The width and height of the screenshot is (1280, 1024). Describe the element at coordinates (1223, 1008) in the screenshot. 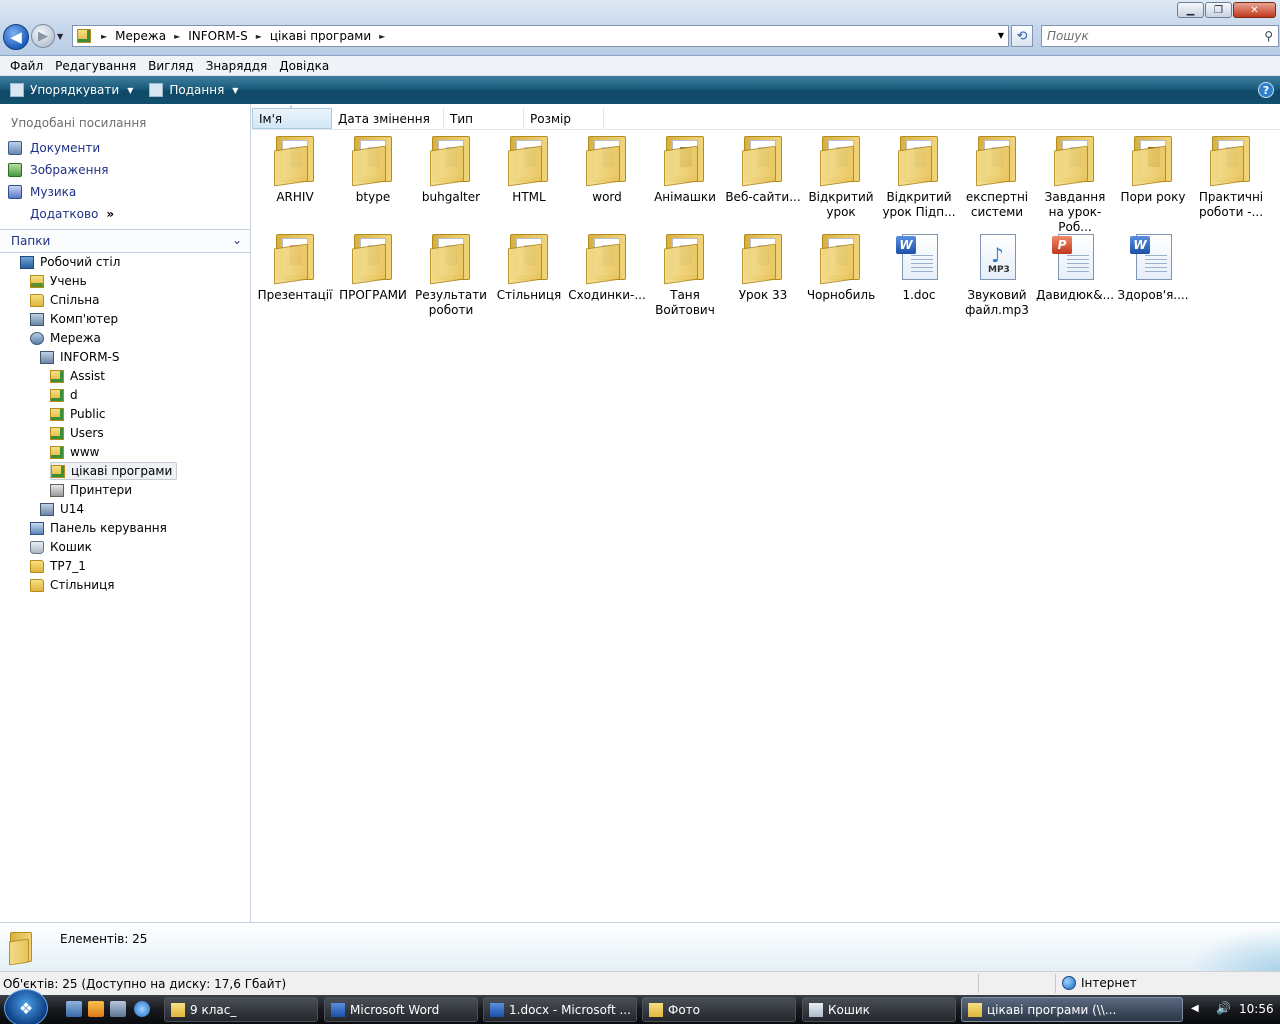

I see `volume-icon: 🔊` at that location.